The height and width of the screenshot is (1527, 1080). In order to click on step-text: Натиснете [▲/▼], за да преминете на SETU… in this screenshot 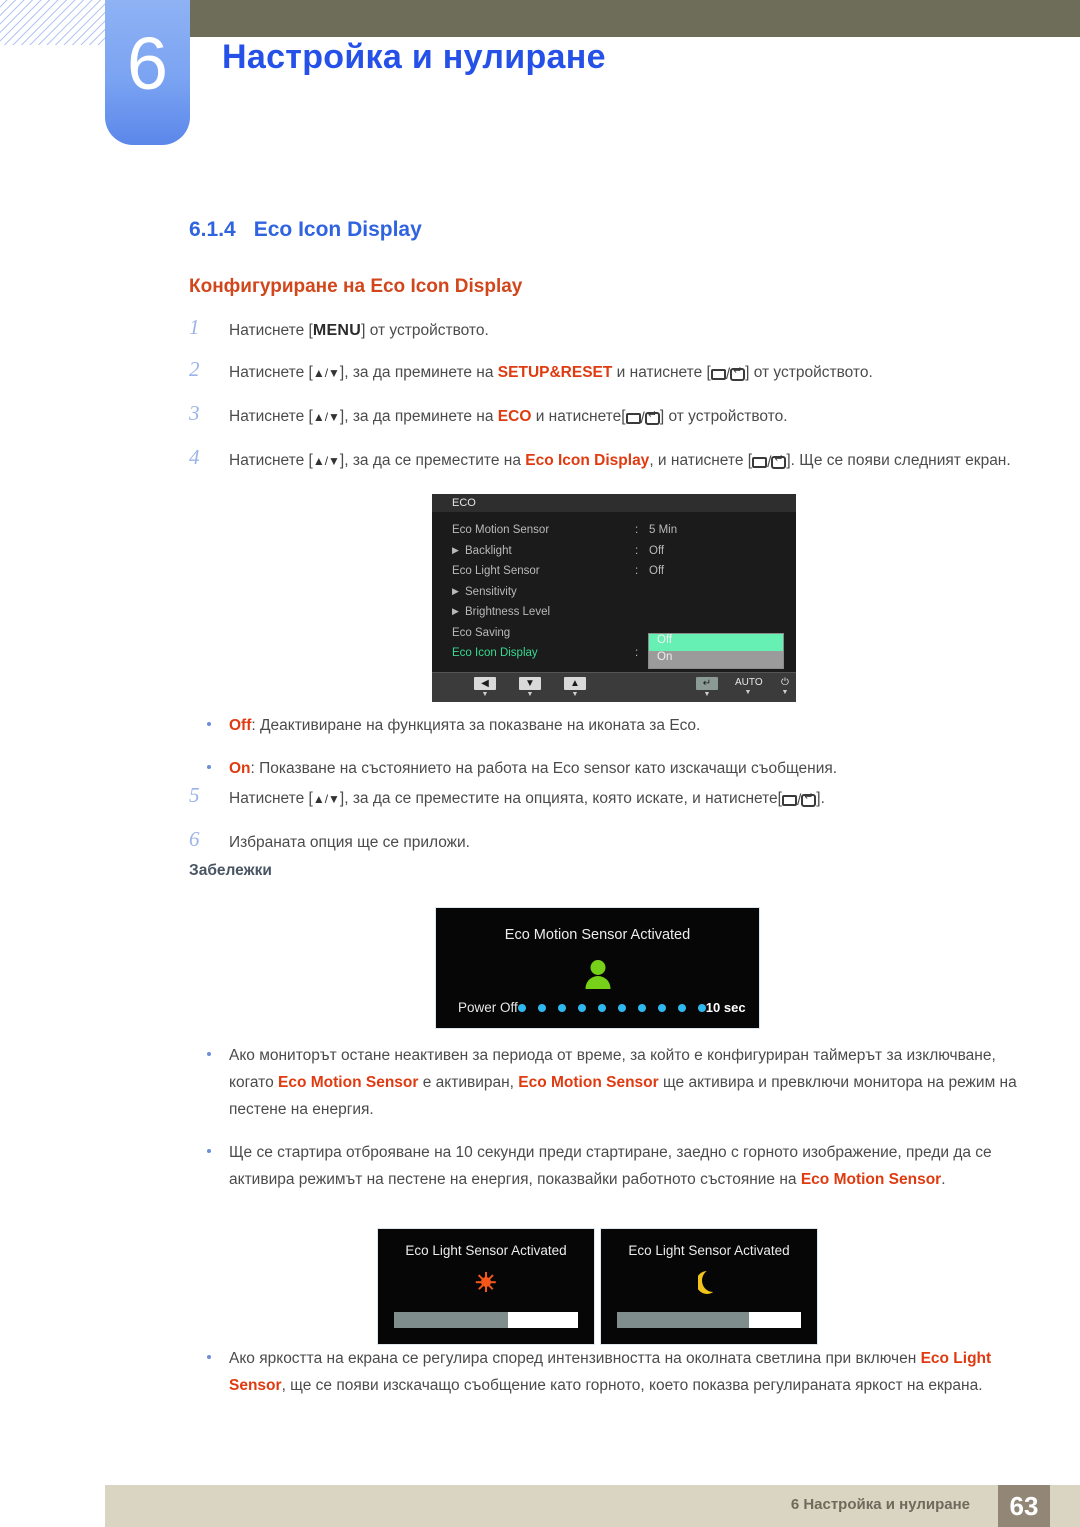, I will do `click(551, 373)`.